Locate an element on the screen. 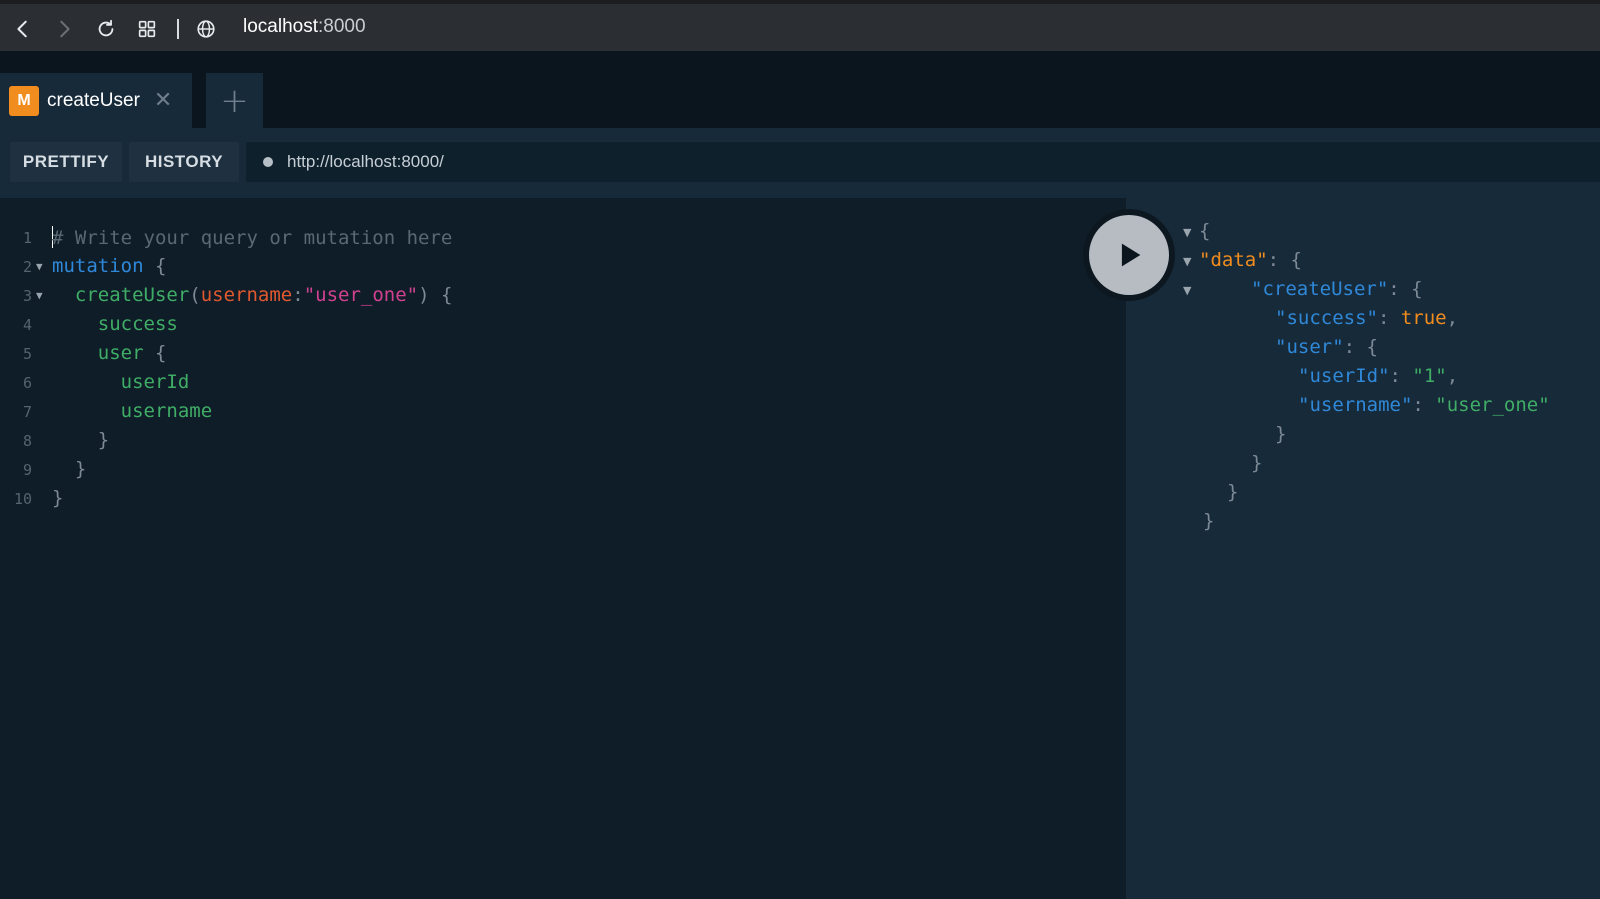  prettify-button: PRETTIFY is located at coordinates (66, 162).